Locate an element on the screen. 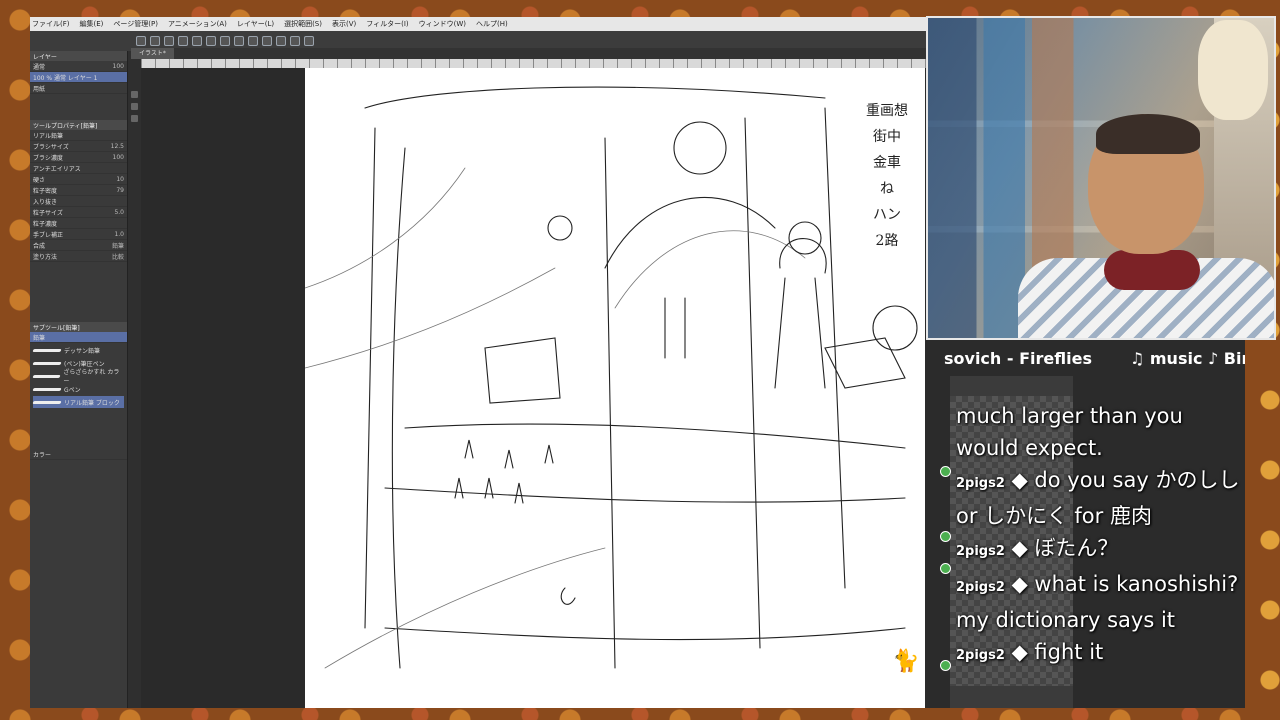 Image resolution: width=1280 pixels, height=720 pixels. subtool-tab-label: 鉛筆 is located at coordinates (39, 338).